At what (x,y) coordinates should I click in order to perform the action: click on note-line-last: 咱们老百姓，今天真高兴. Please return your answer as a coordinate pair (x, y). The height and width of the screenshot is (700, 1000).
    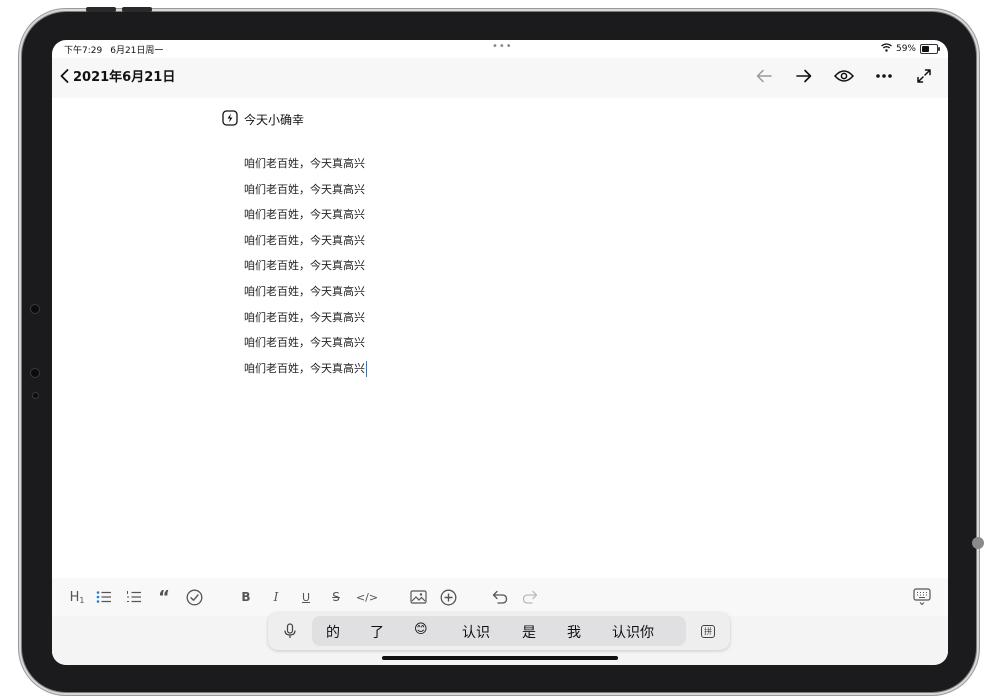
    Looking at the image, I should click on (305, 369).